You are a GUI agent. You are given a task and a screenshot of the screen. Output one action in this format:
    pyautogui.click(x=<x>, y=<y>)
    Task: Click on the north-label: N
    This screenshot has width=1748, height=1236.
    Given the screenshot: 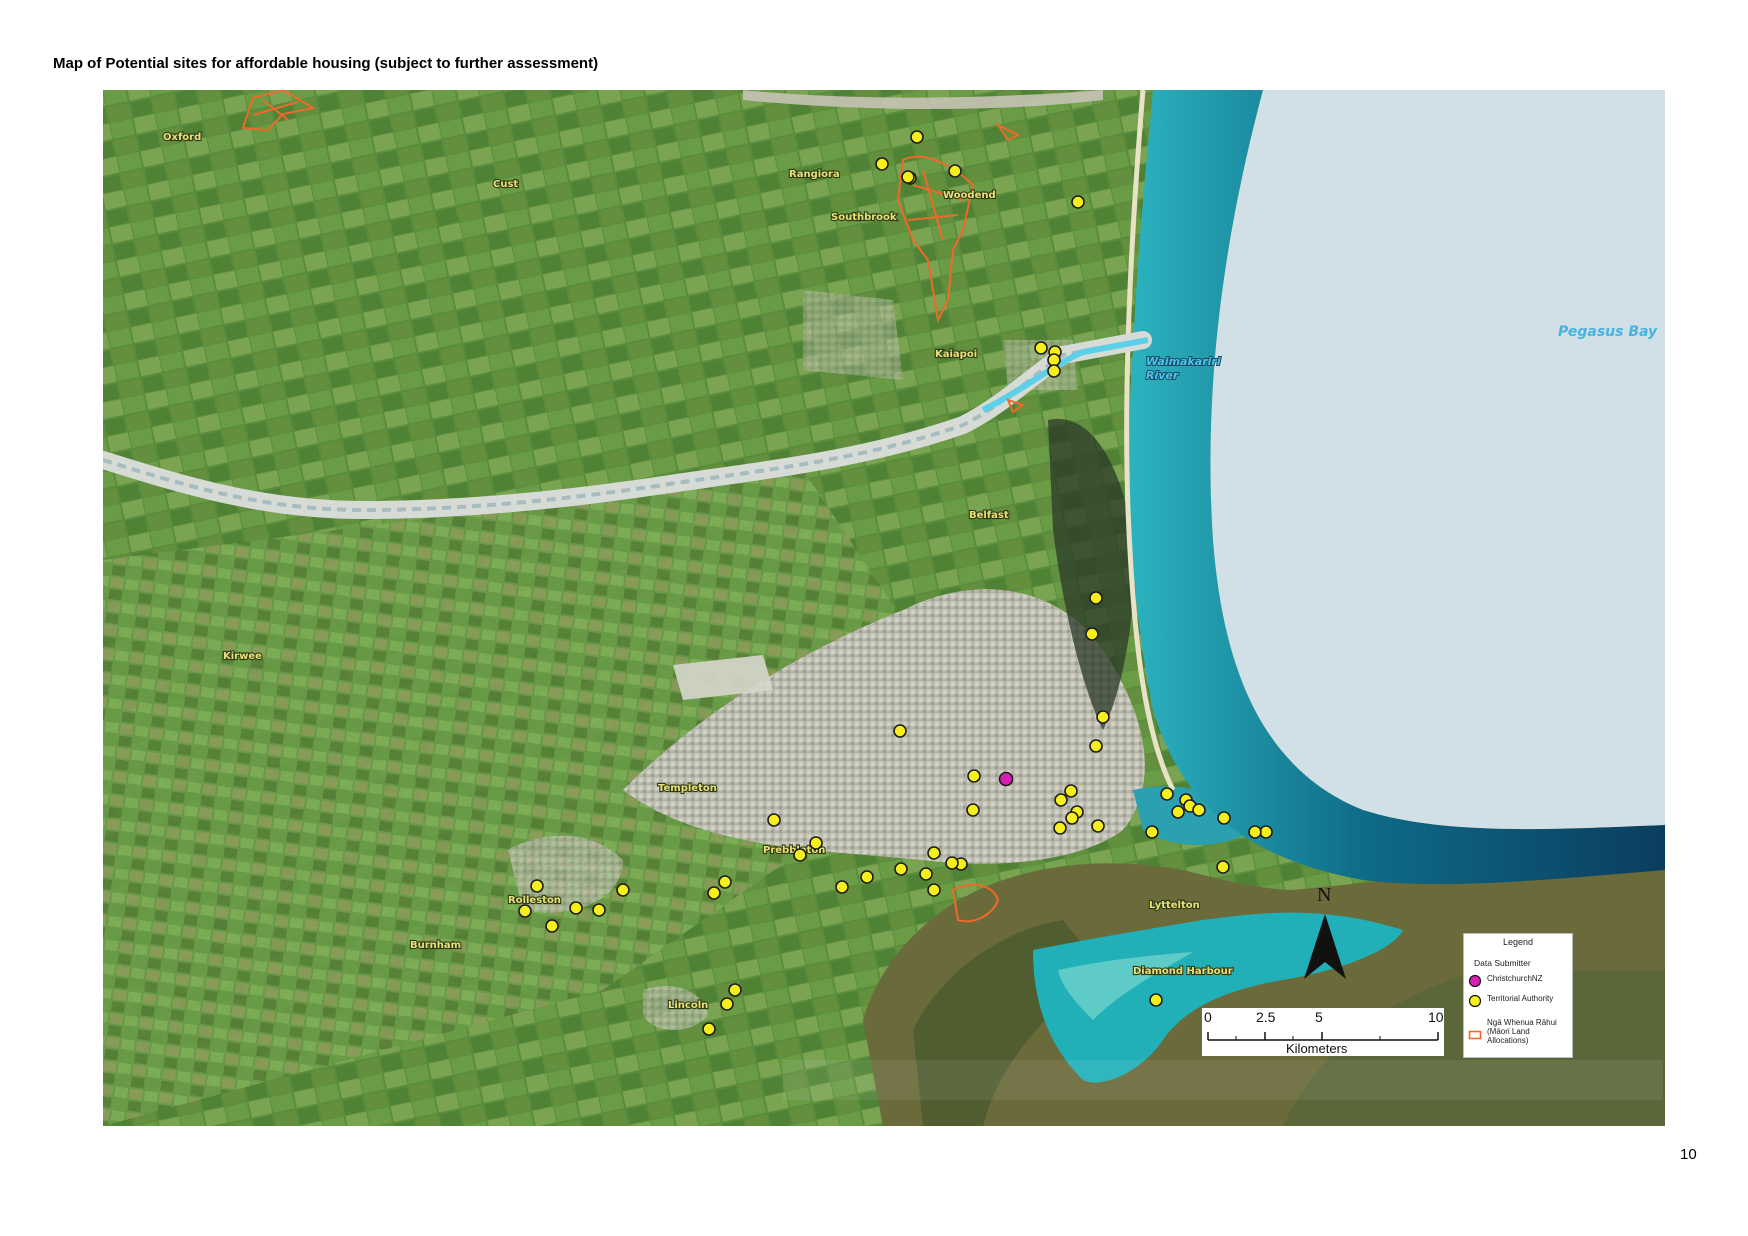 What is the action you would take?
    pyautogui.click(x=1324, y=895)
    